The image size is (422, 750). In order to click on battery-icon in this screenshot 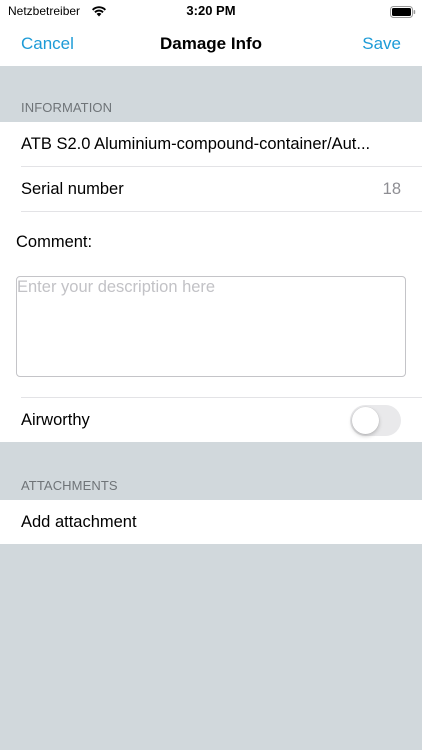, I will do `click(403, 11)`.